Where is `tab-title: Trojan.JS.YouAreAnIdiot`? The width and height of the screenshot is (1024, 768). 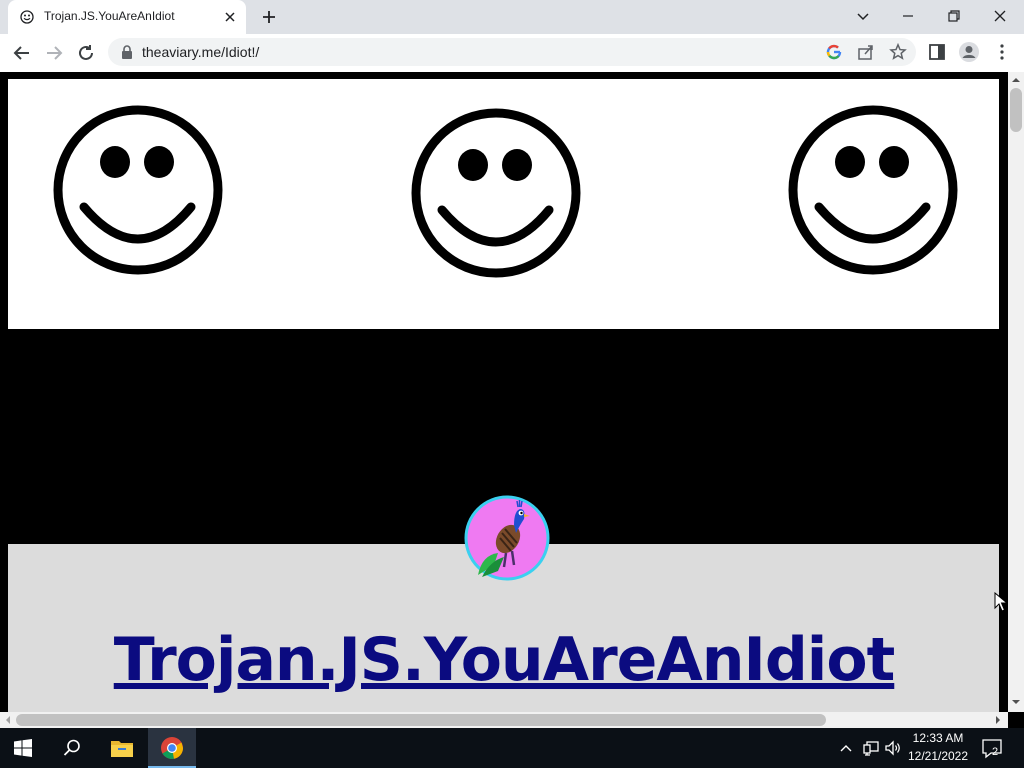
tab-title: Trojan.JS.YouAreAnIdiot is located at coordinates (109, 16).